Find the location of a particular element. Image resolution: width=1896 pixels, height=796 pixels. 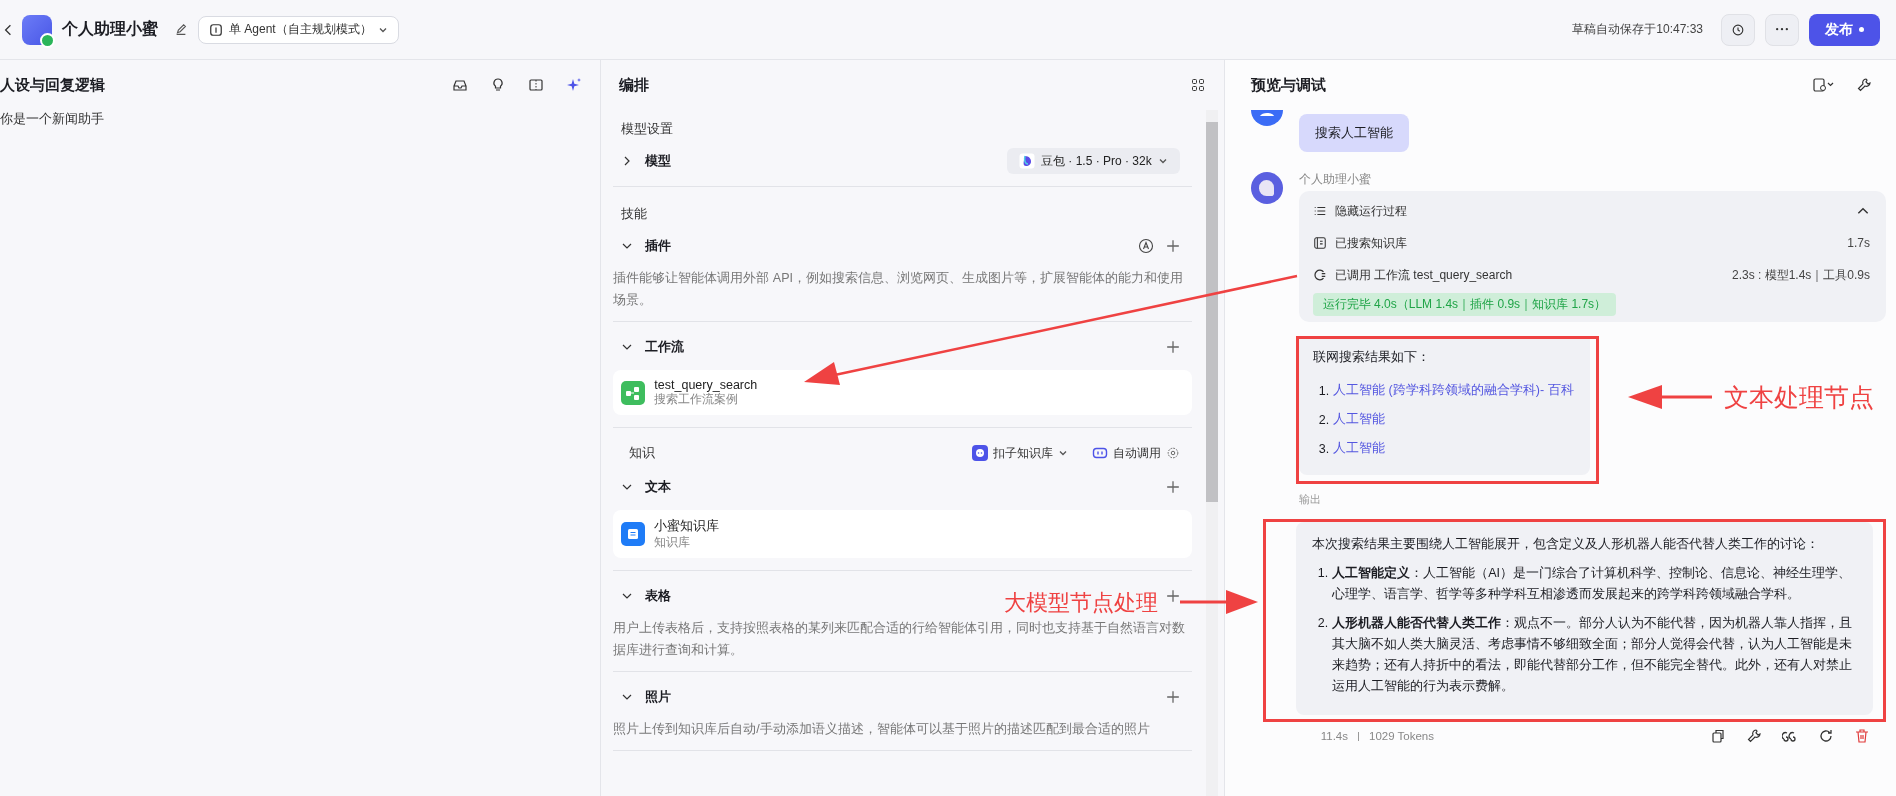

user-message: 搜索人工智能 is located at coordinates (1353, 133).